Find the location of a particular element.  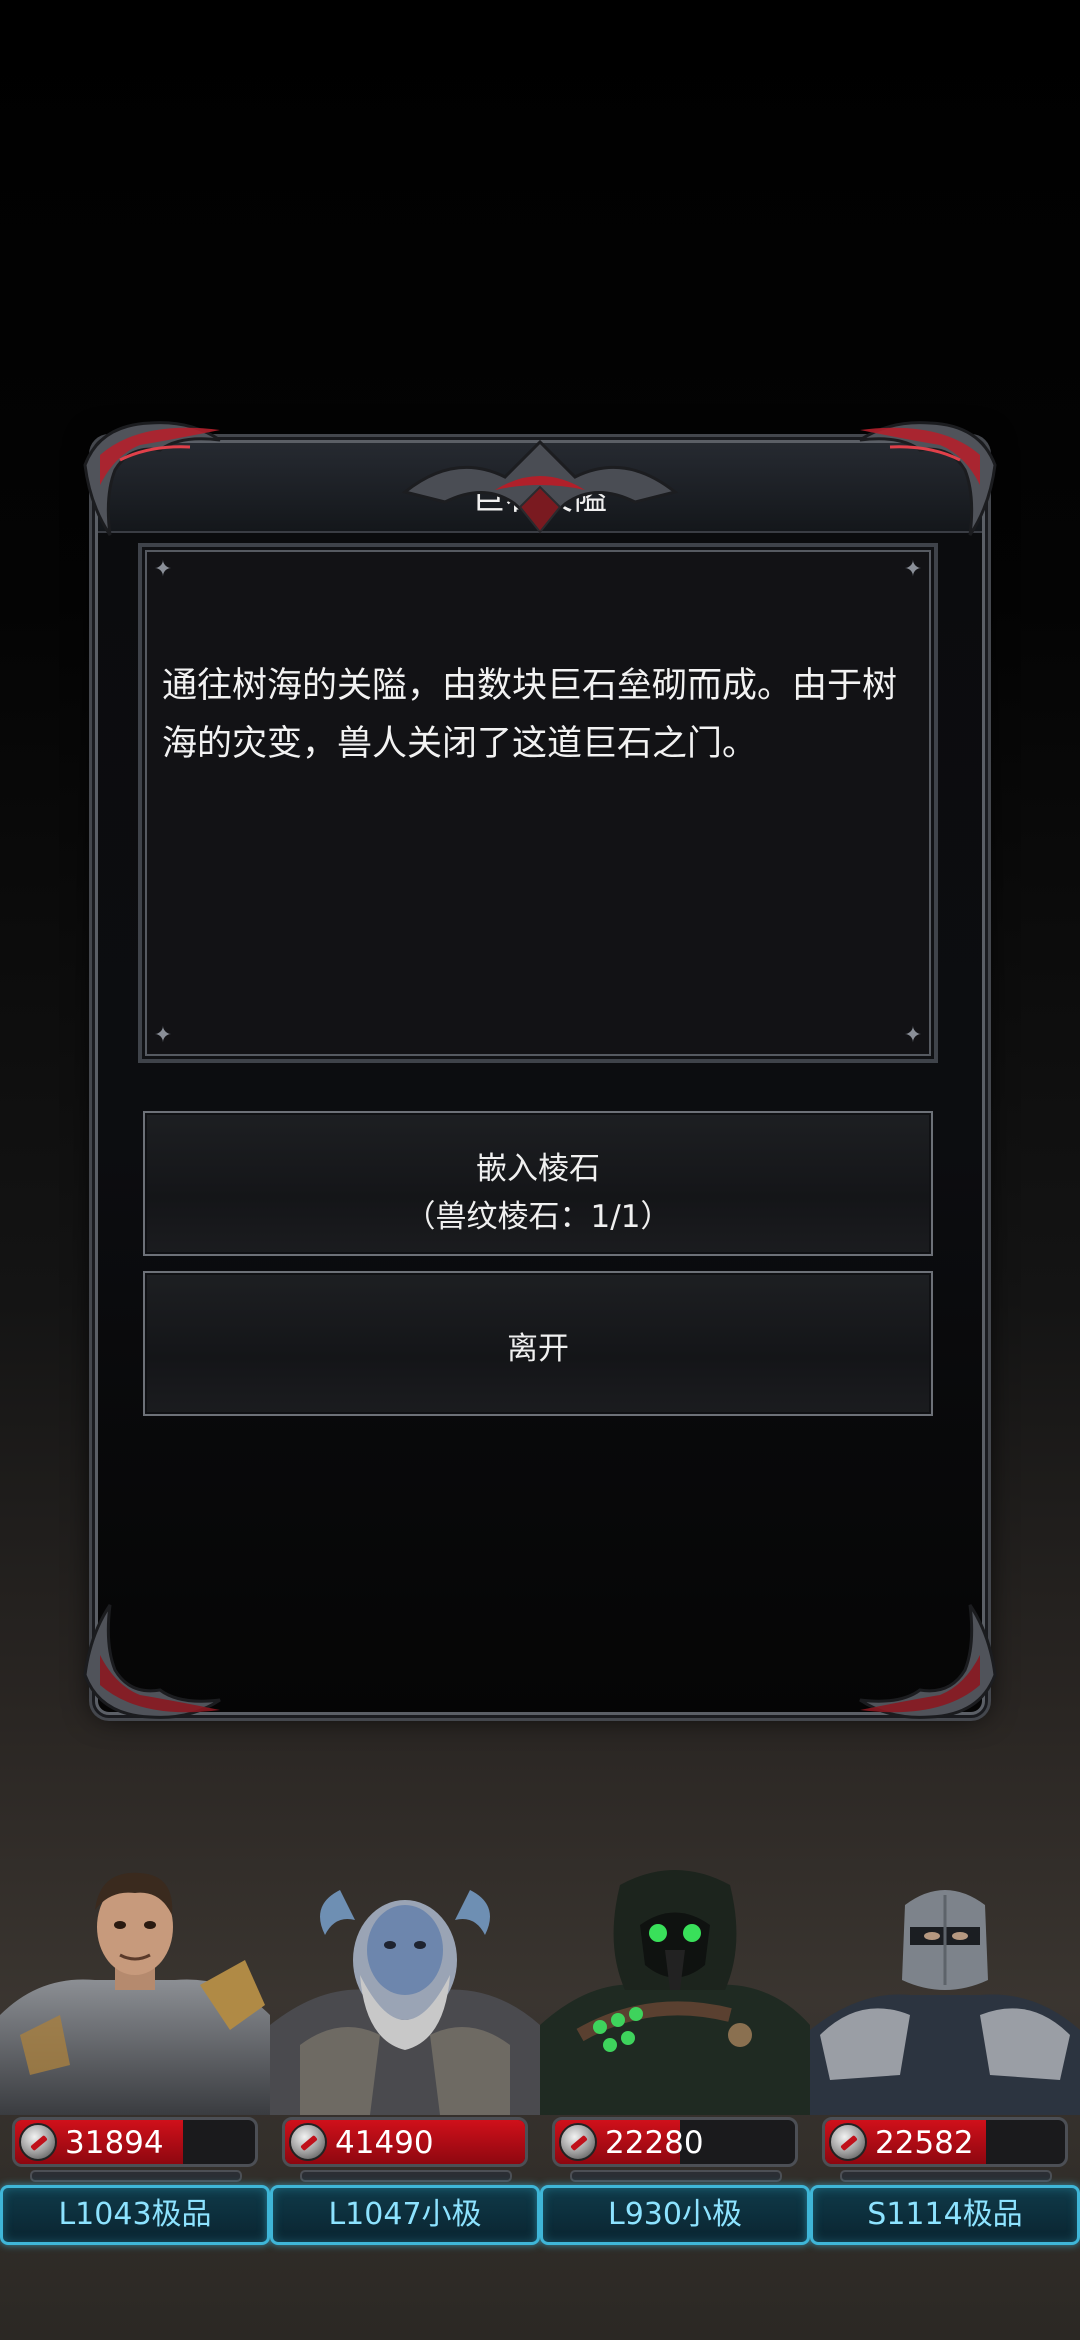

leave-button: 离开 is located at coordinates (538, 1343).